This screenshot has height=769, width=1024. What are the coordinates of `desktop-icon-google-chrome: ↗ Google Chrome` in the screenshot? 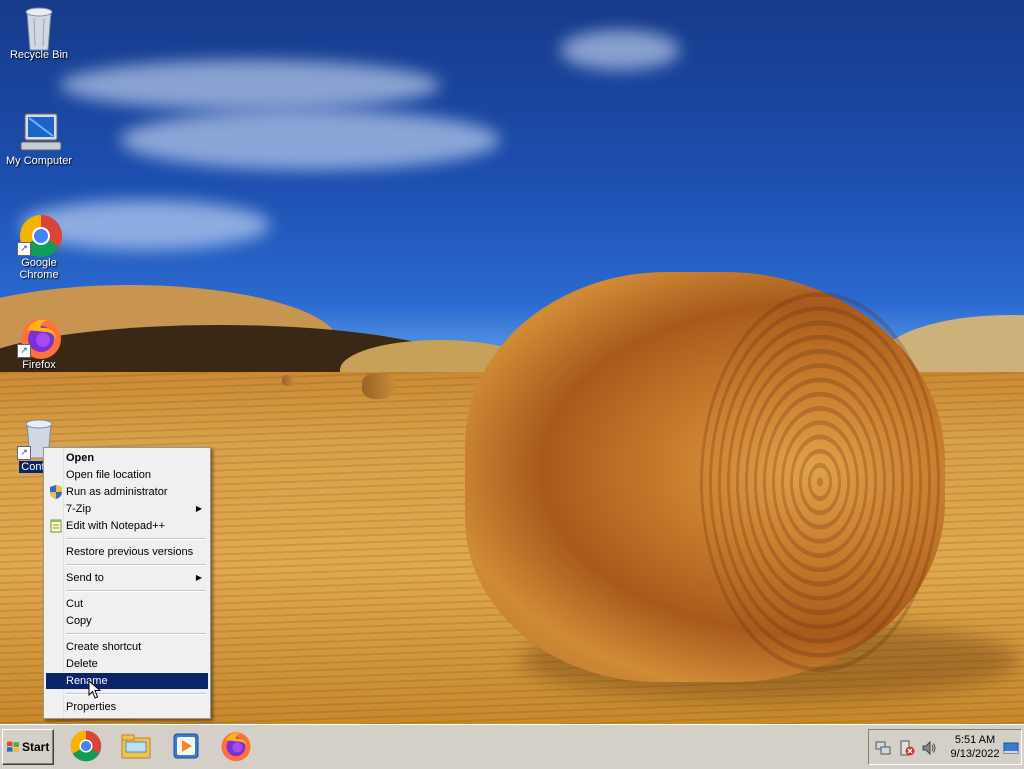 It's located at (39, 247).